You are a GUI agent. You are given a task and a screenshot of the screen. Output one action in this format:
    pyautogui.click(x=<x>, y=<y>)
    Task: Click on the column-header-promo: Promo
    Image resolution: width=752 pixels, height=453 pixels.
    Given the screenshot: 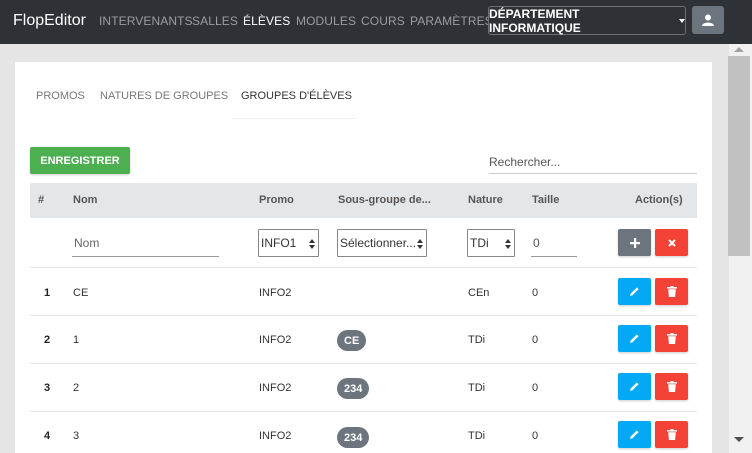 What is the action you would take?
    pyautogui.click(x=276, y=200)
    